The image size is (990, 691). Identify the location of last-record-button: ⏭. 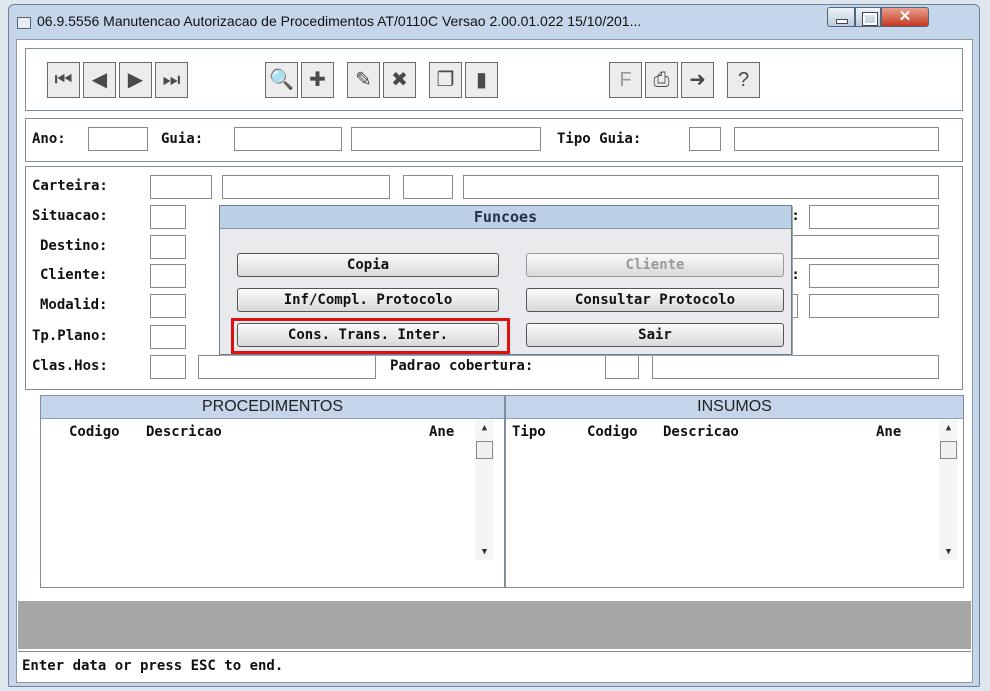
(171, 80).